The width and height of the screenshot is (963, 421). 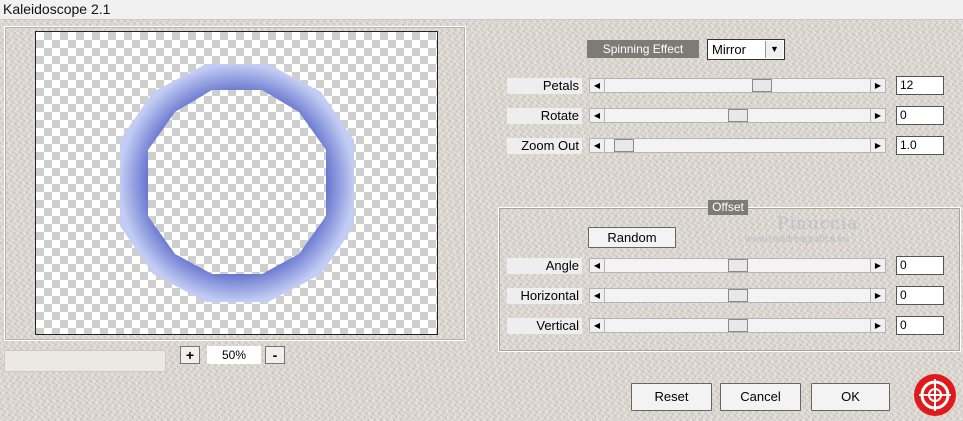 I want to click on petals-label: Petals, so click(x=544, y=86).